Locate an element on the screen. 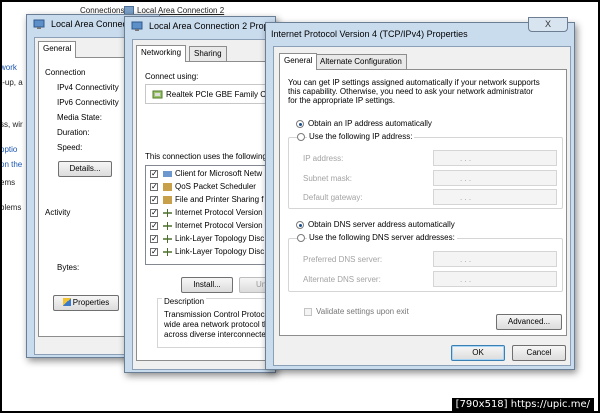 The width and height of the screenshot is (600, 413). shield-icon is located at coordinates (66, 302).